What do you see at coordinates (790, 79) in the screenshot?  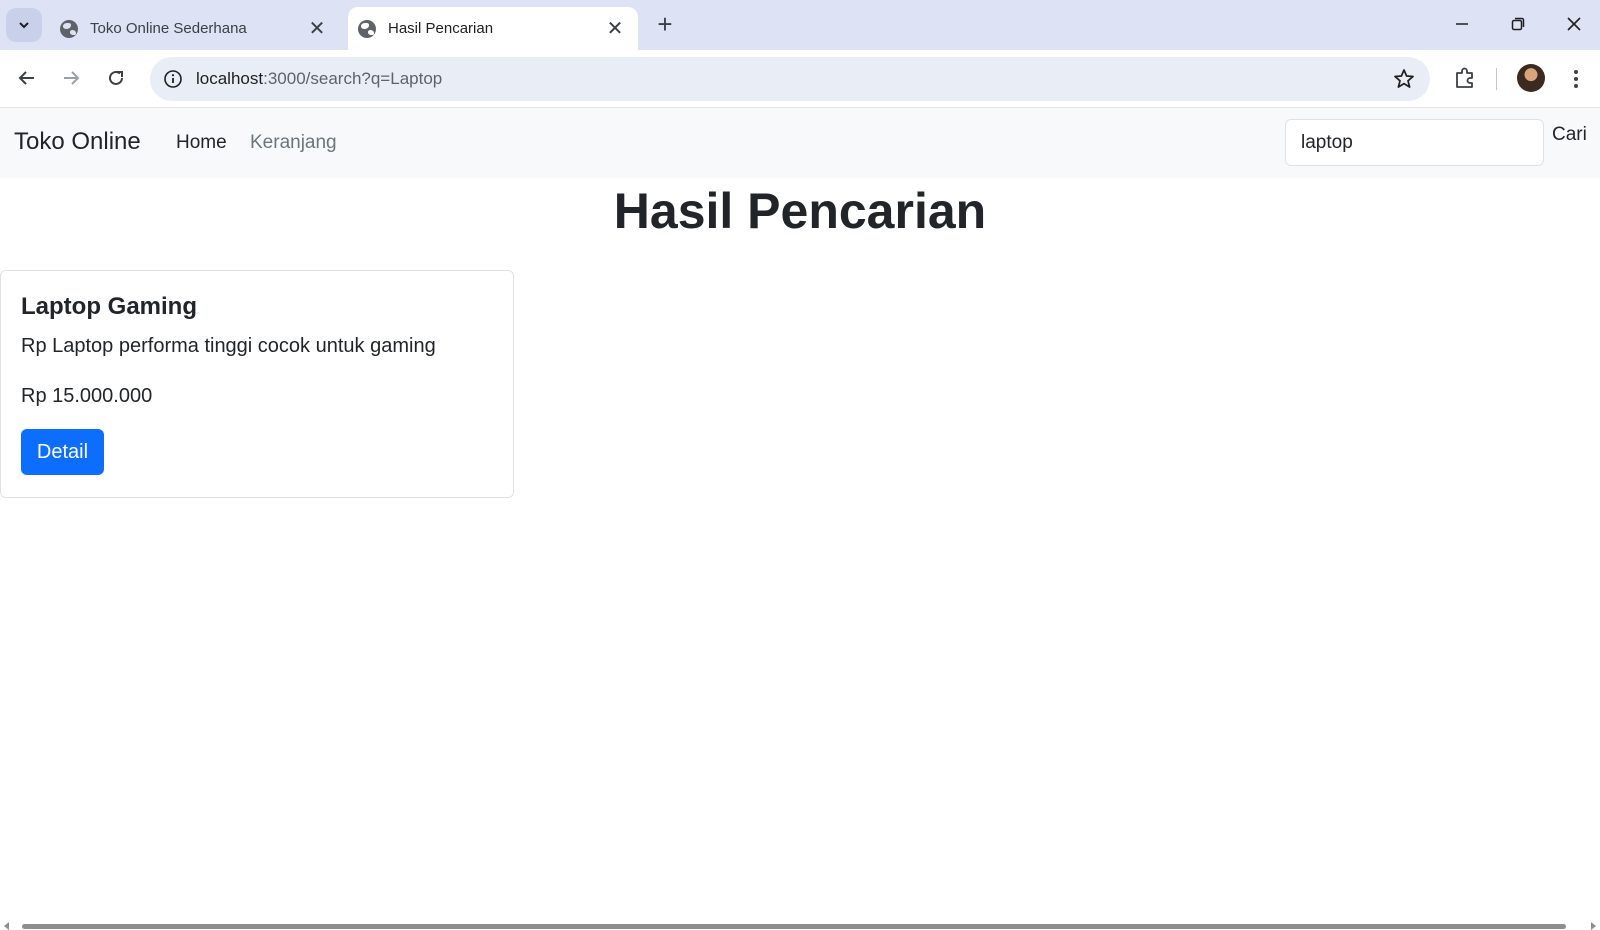 I see `address-bar: localhost:3000/search?q=Laptop` at bounding box center [790, 79].